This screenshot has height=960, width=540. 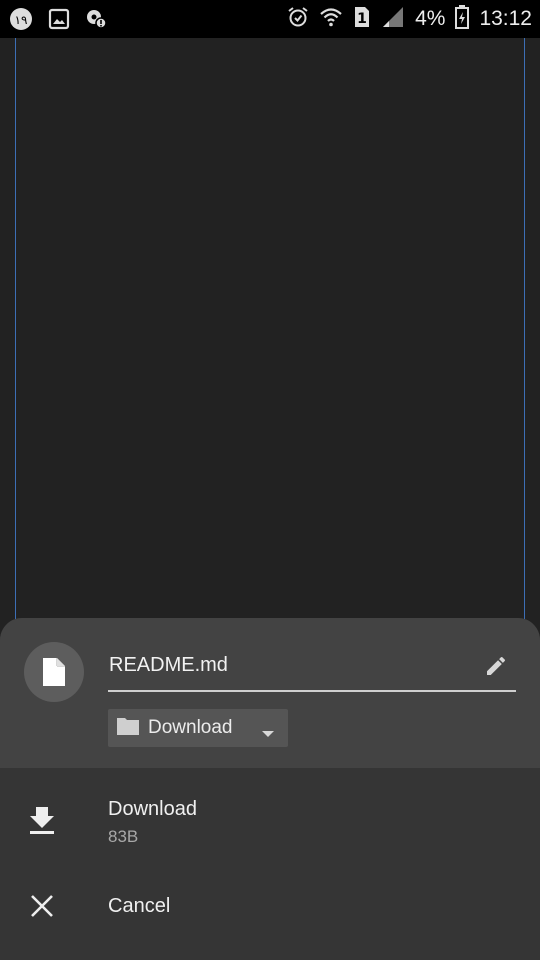 What do you see at coordinates (139, 906) in the screenshot?
I see `cancel-label: Cancel` at bounding box center [139, 906].